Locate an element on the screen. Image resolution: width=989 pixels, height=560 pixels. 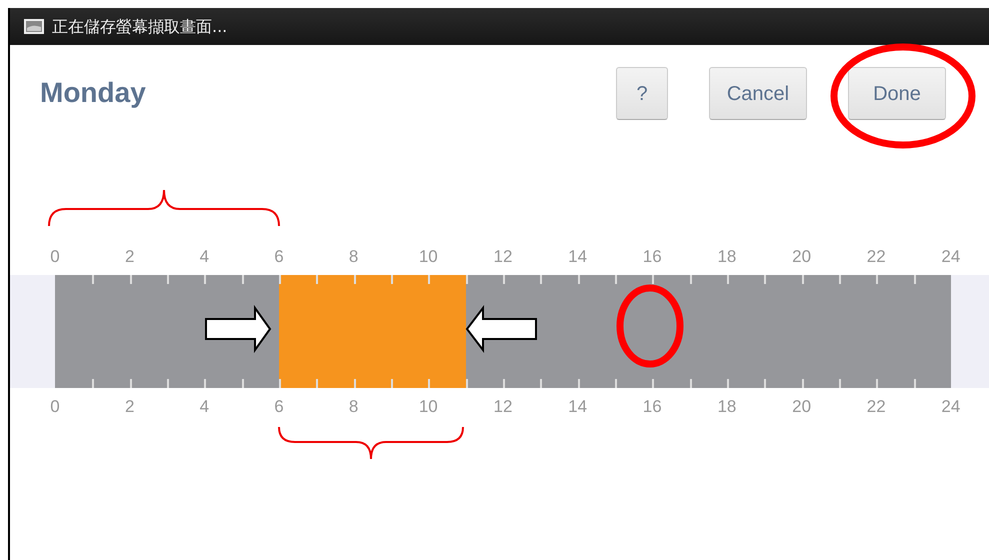
right-arrow-icon is located at coordinates (238, 329).